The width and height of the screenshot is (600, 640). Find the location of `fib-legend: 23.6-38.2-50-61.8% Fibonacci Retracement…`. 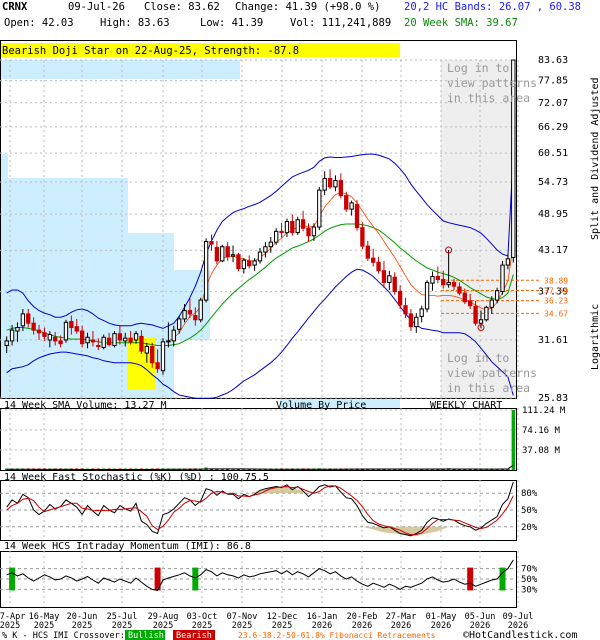

fib-legend: 23.6-38.2-50-61.8% Fibonacci Retracement… is located at coordinates (337, 635).